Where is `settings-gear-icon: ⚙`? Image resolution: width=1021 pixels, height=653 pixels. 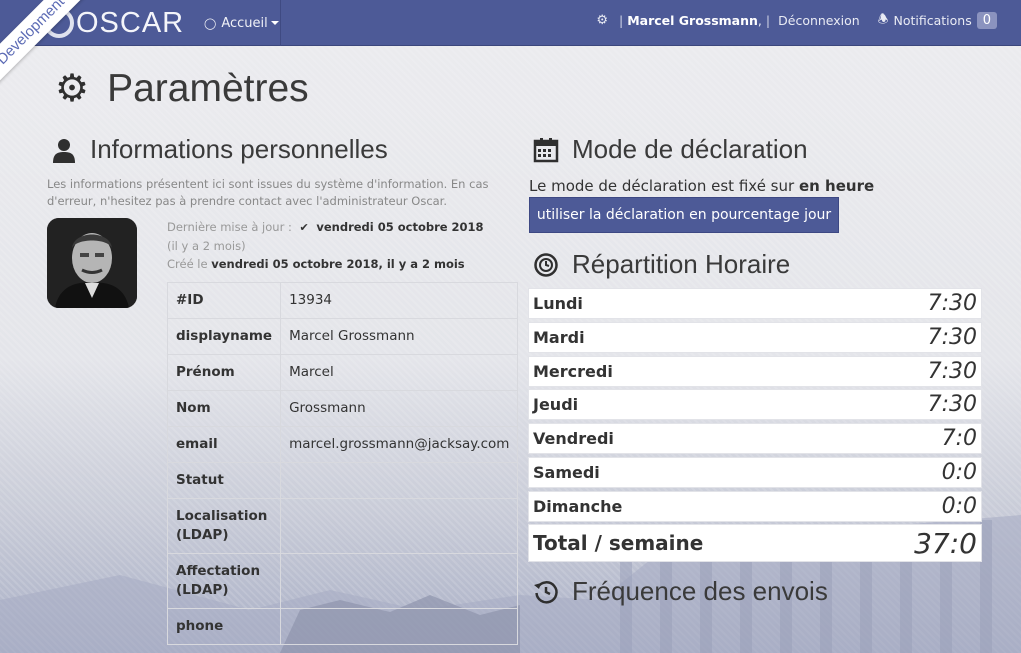 settings-gear-icon: ⚙ is located at coordinates (602, 20).